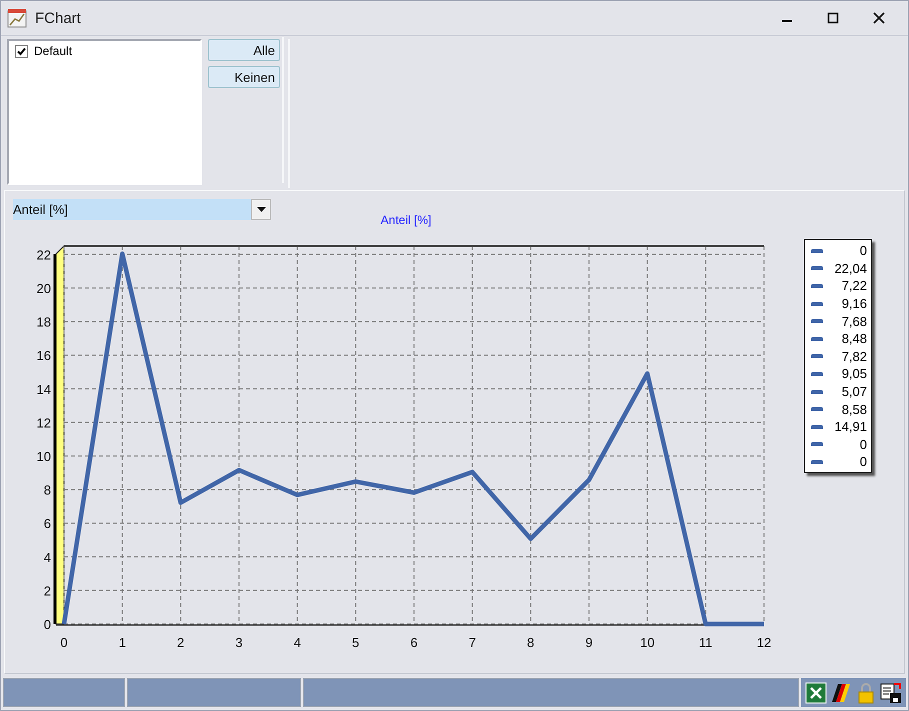 The image size is (909, 711). What do you see at coordinates (43, 322) in the screenshot?
I see `y-tick-label: 18` at bounding box center [43, 322].